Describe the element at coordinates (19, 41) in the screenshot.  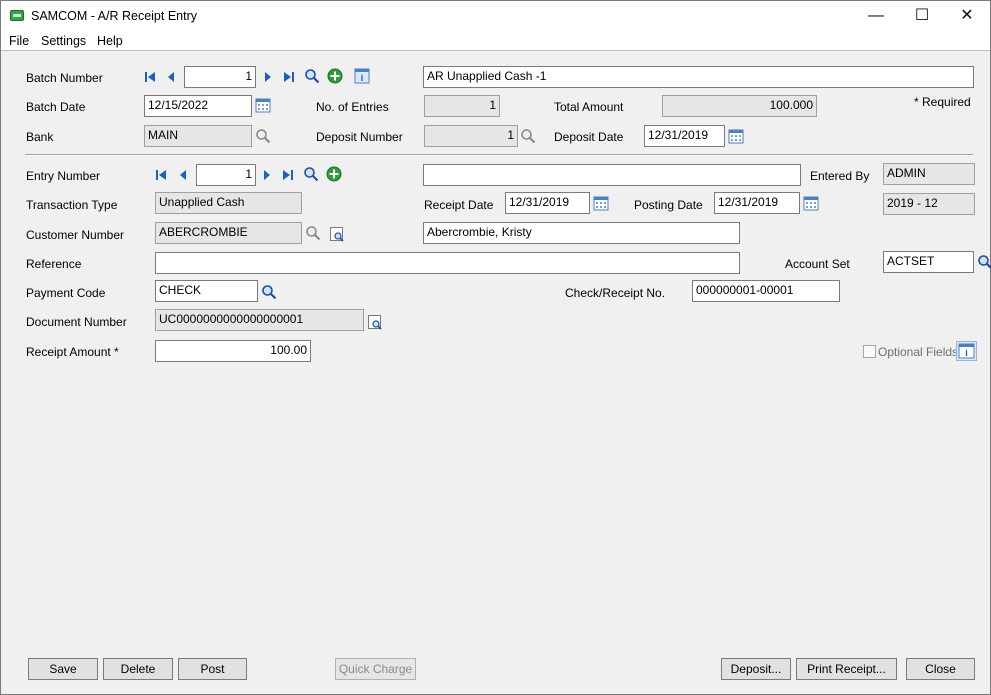
I see `menu-file: File` at that location.